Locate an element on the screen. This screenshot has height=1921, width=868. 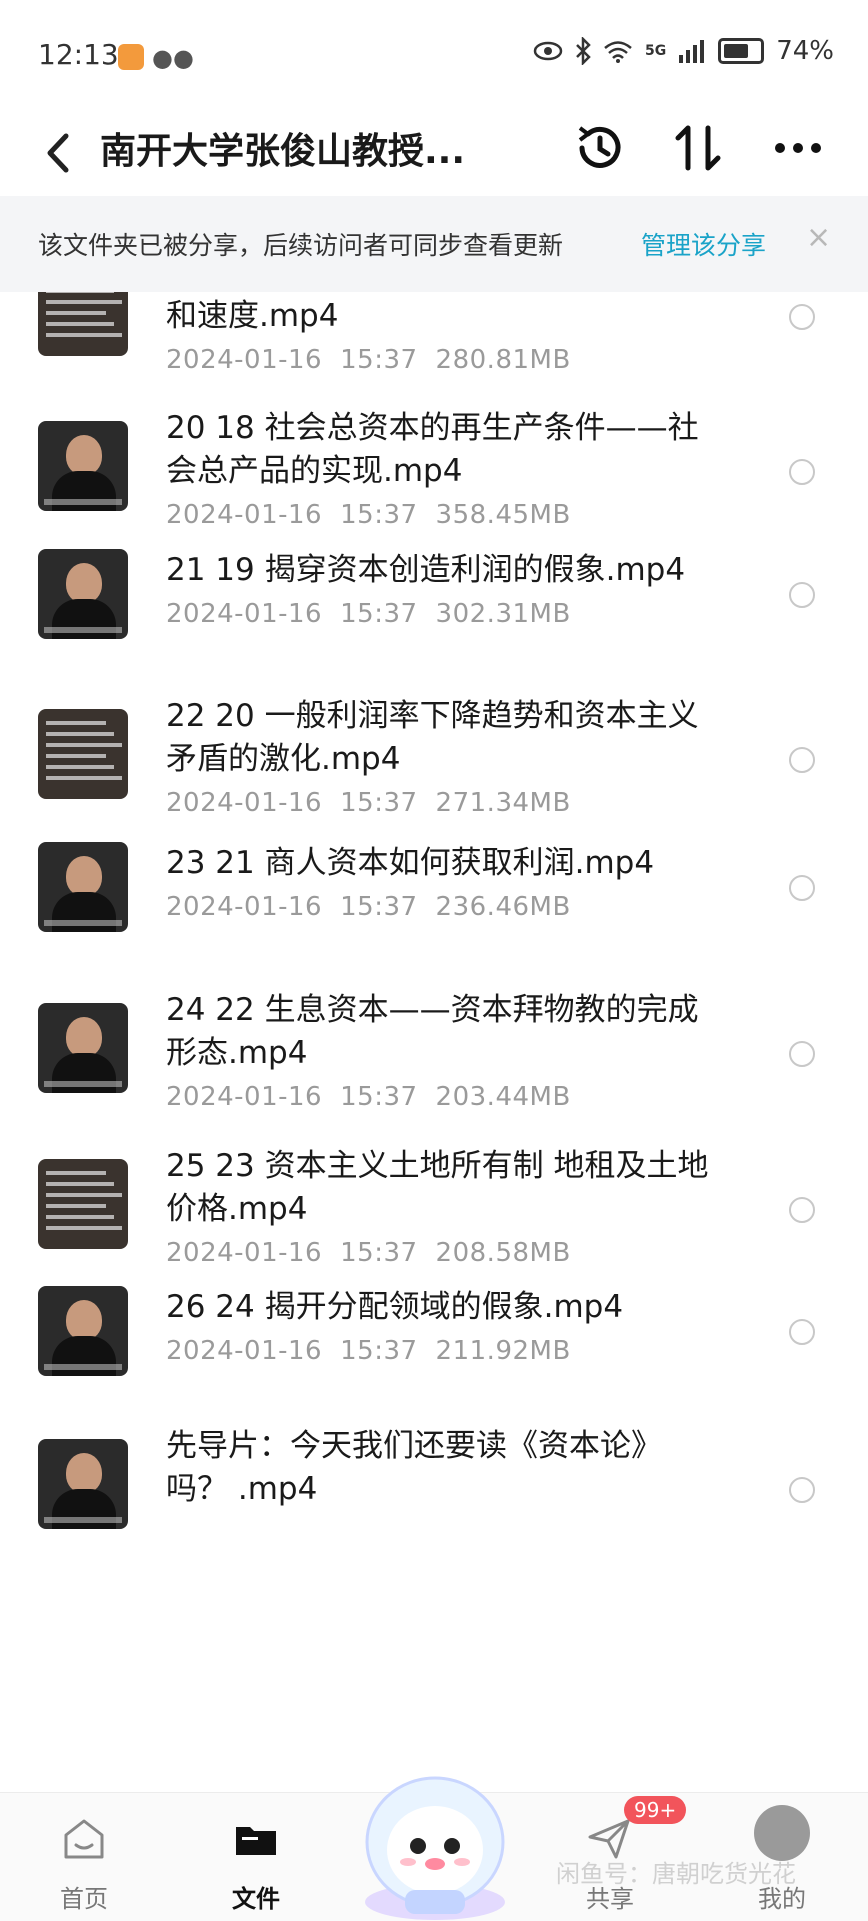
file-meta: 2024-01-16 15:37 280.81MB is located at coordinates (368, 360).